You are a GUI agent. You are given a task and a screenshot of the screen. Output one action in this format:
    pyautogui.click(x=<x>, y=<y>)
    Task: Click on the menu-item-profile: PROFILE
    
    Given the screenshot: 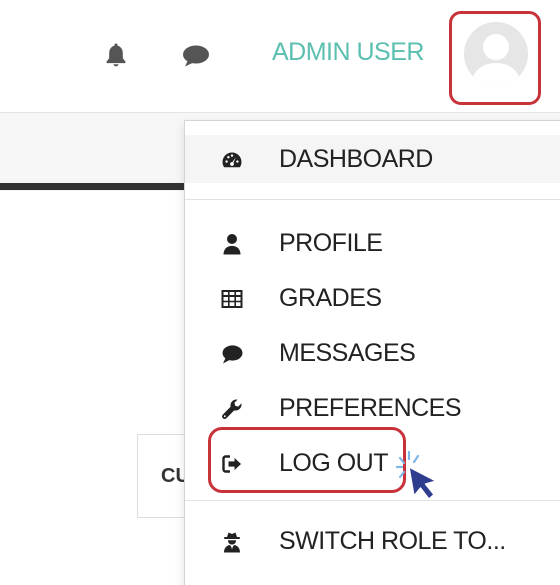 What is the action you would take?
    pyautogui.click(x=372, y=243)
    